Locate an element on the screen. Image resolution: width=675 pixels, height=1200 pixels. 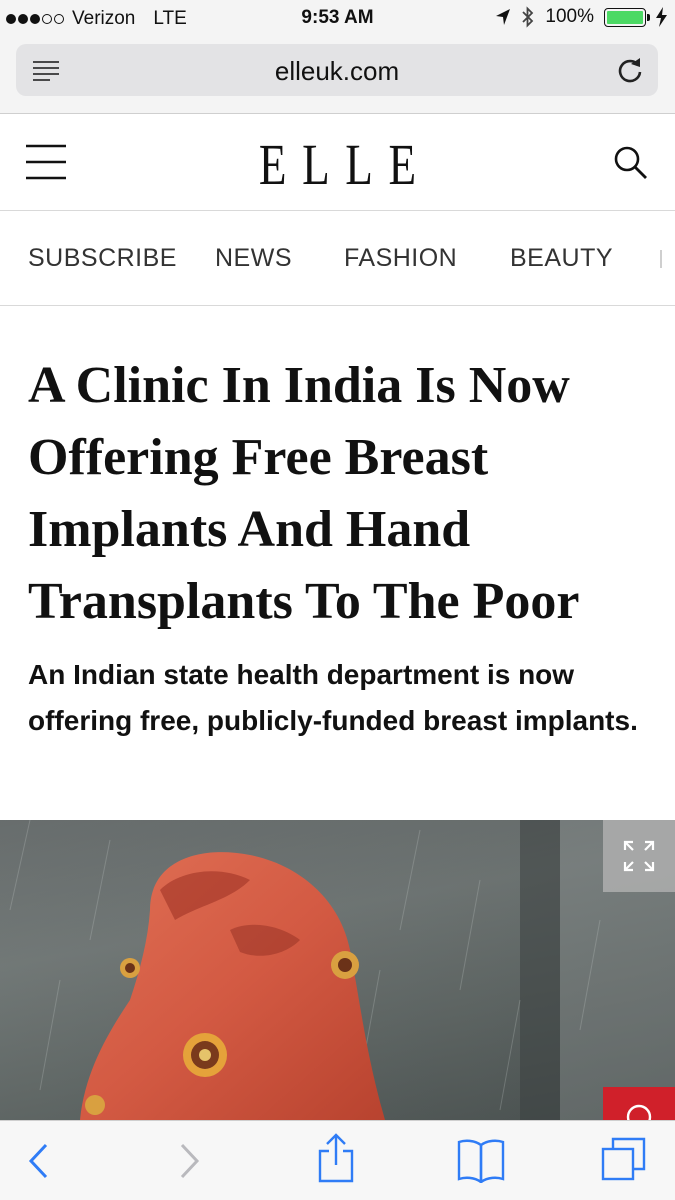
address-bar: elleuk.com is located at coordinates (337, 70).